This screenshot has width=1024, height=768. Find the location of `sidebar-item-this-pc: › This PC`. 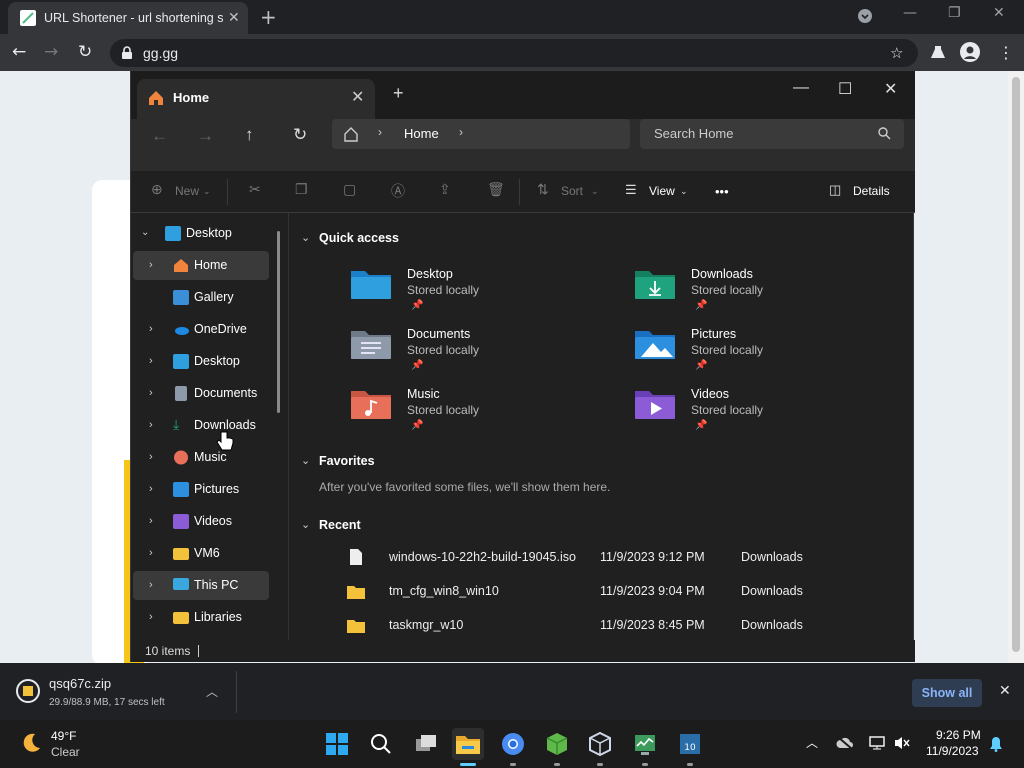

sidebar-item-this-pc: › This PC is located at coordinates (201, 585).